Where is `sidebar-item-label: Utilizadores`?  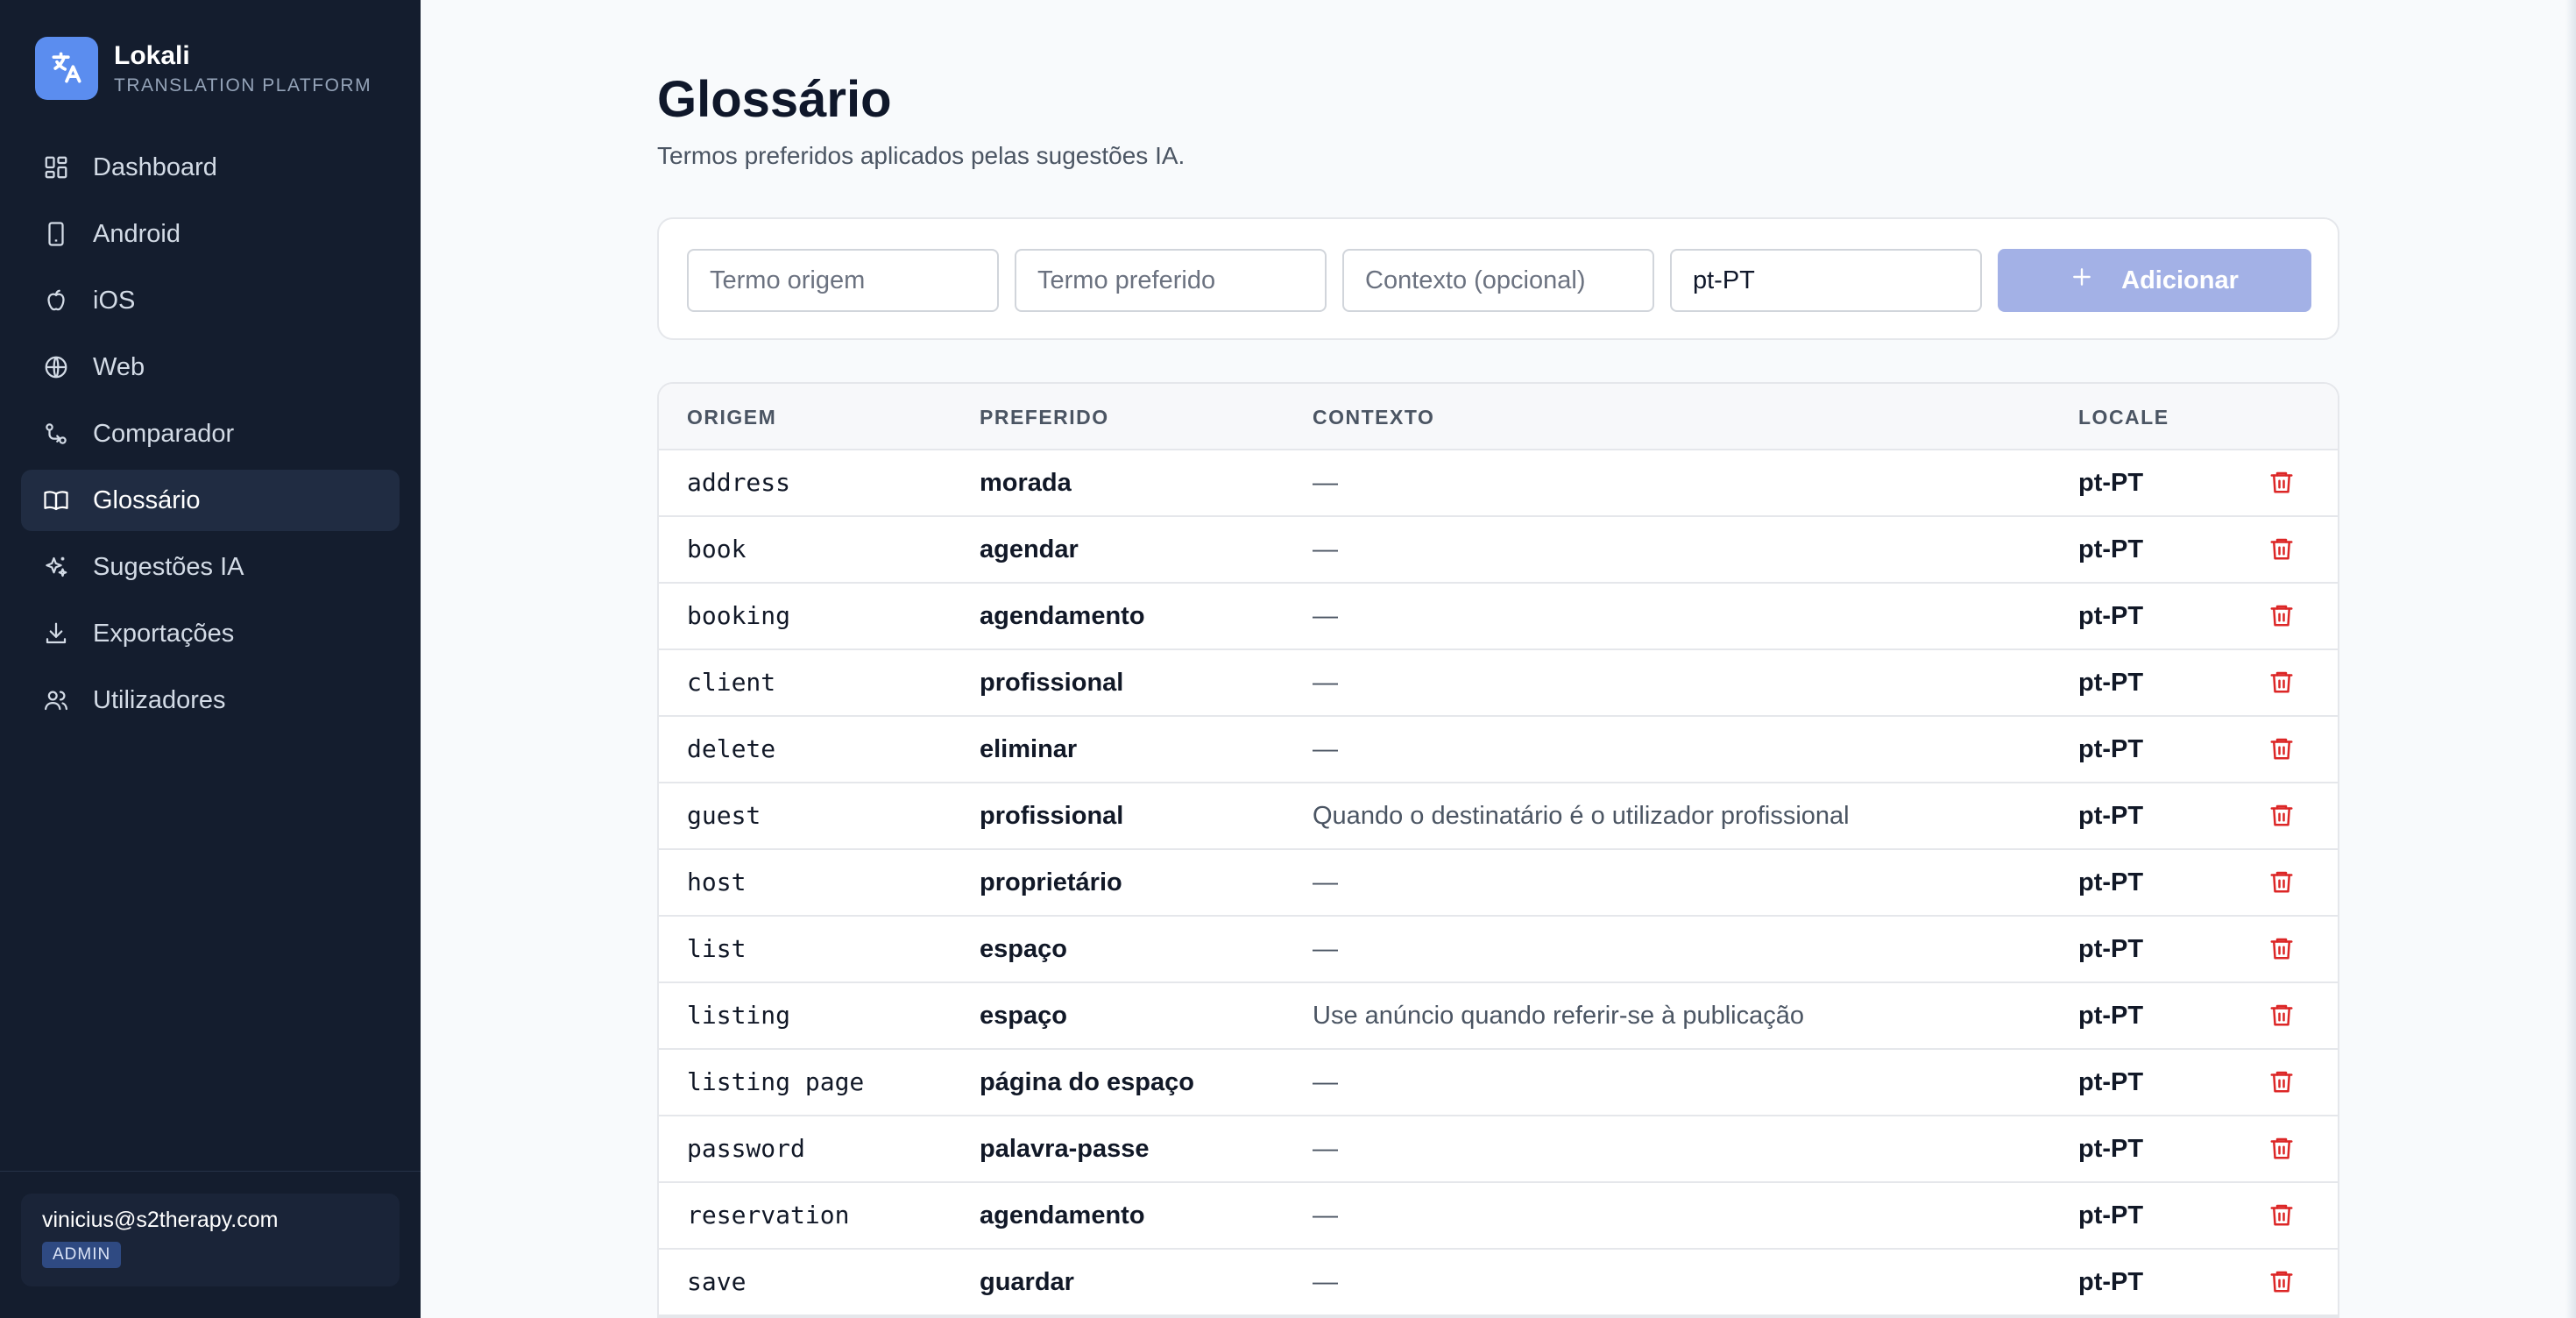 sidebar-item-label: Utilizadores is located at coordinates (159, 699).